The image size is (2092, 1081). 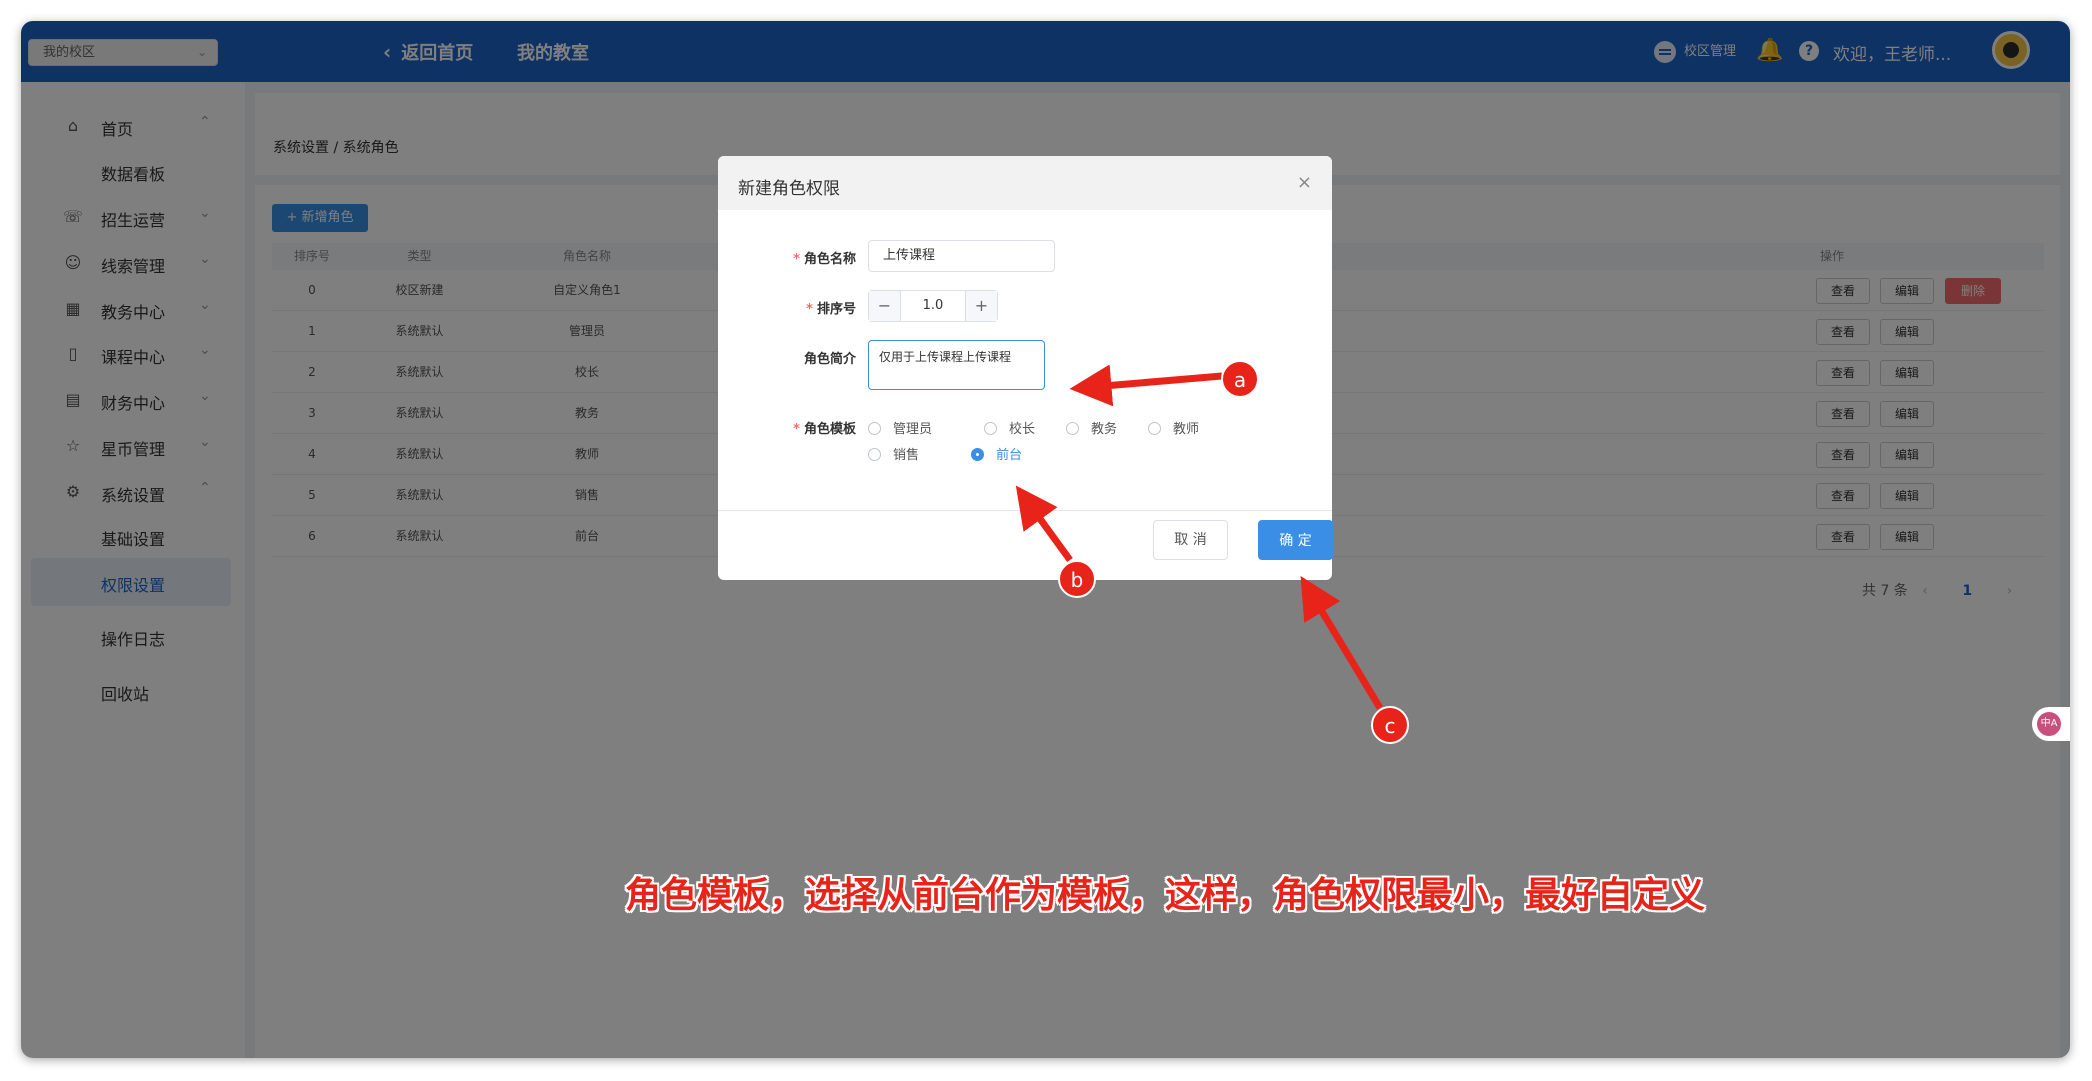 What do you see at coordinates (981, 306) in the screenshot?
I see `increment-button: +` at bounding box center [981, 306].